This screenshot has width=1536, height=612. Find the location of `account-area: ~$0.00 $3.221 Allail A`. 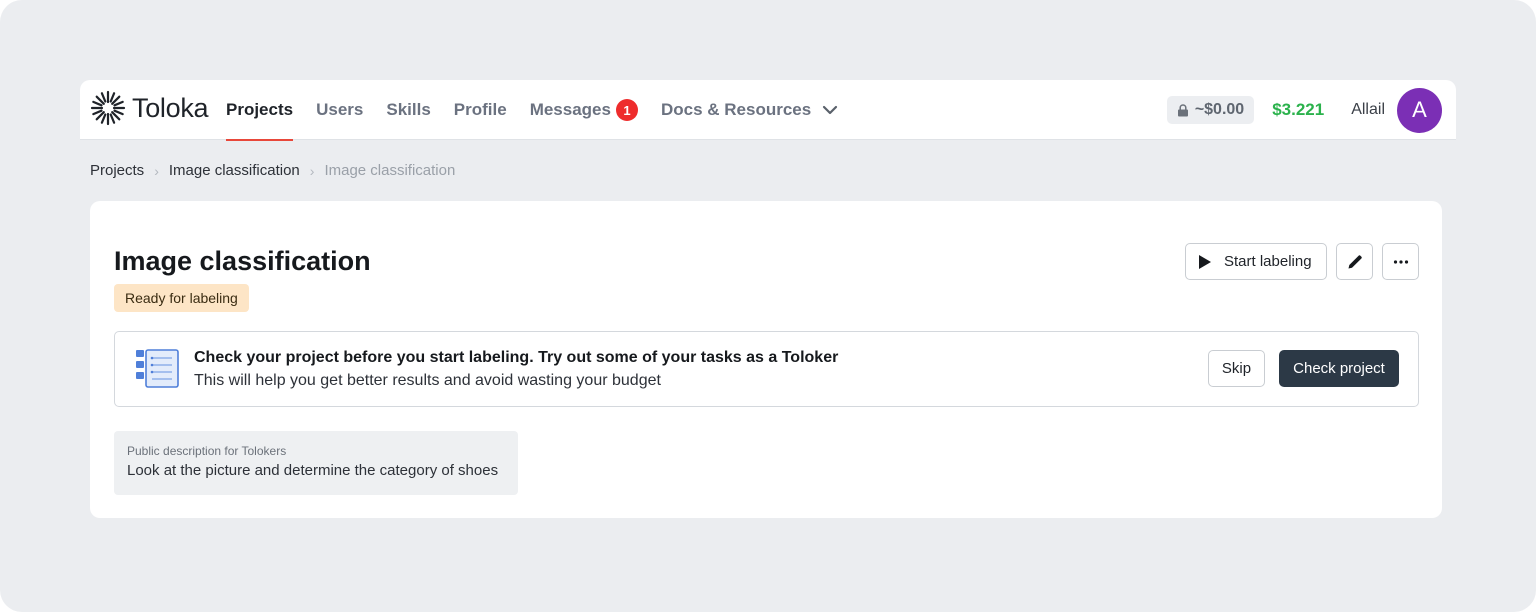

account-area: ~$0.00 $3.221 Allail A is located at coordinates (1304, 110).